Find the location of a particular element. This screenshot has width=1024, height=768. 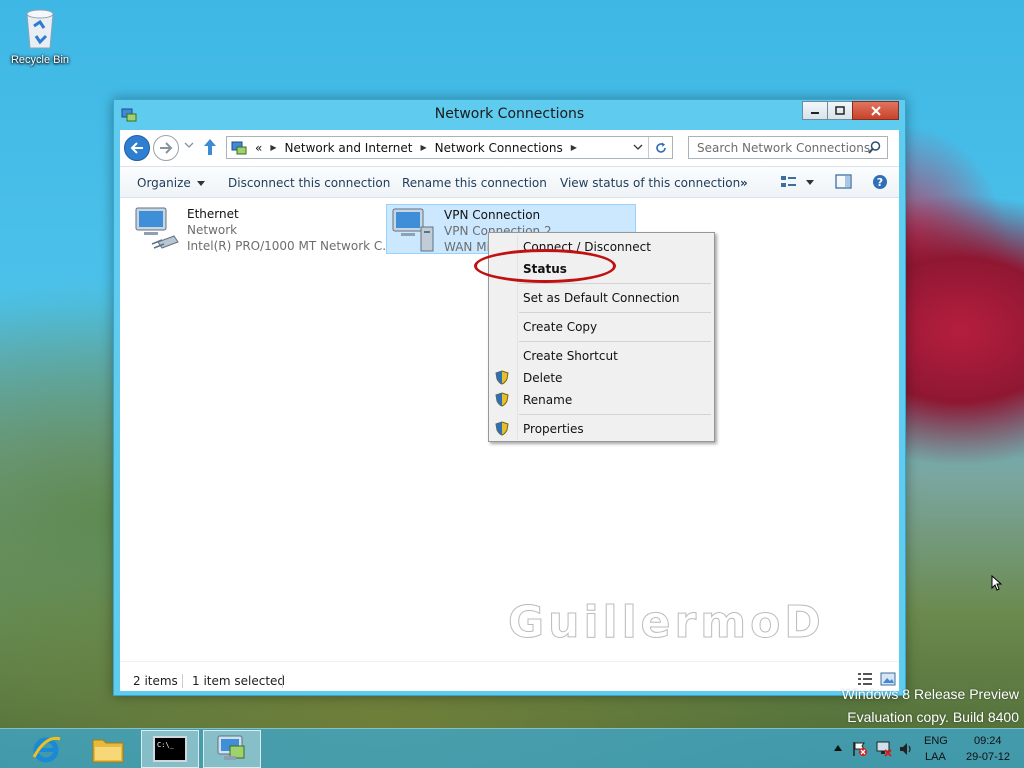

recent-locations-dropdown is located at coordinates (189, 145).